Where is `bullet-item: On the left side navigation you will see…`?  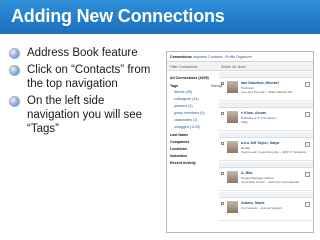 bullet-item: On the left side navigation you will see… is located at coordinates (84, 115).